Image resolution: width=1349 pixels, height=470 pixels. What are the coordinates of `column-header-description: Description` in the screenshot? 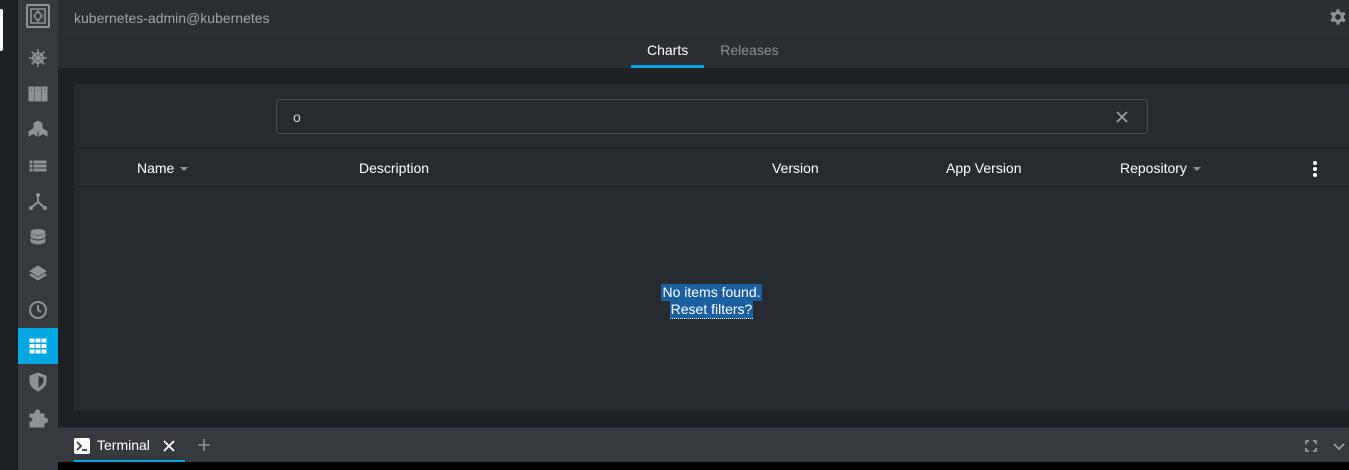 It's located at (394, 168).